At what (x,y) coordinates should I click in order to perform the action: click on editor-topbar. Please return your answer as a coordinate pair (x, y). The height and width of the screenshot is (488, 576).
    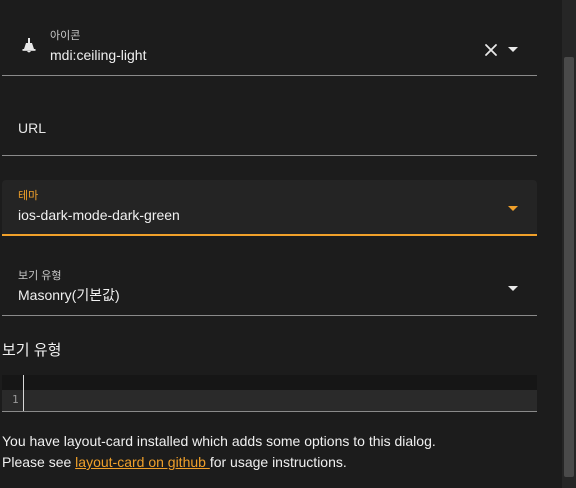
    Looking at the image, I should click on (269, 382).